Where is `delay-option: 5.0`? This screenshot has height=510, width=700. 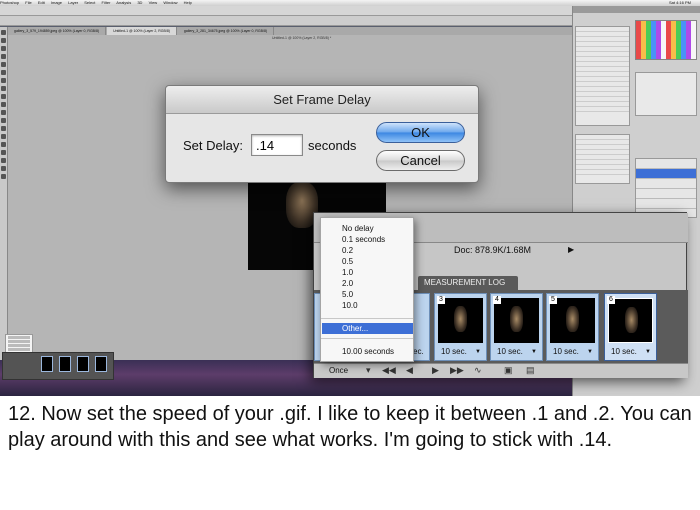 delay-option: 5.0 is located at coordinates (367, 294).